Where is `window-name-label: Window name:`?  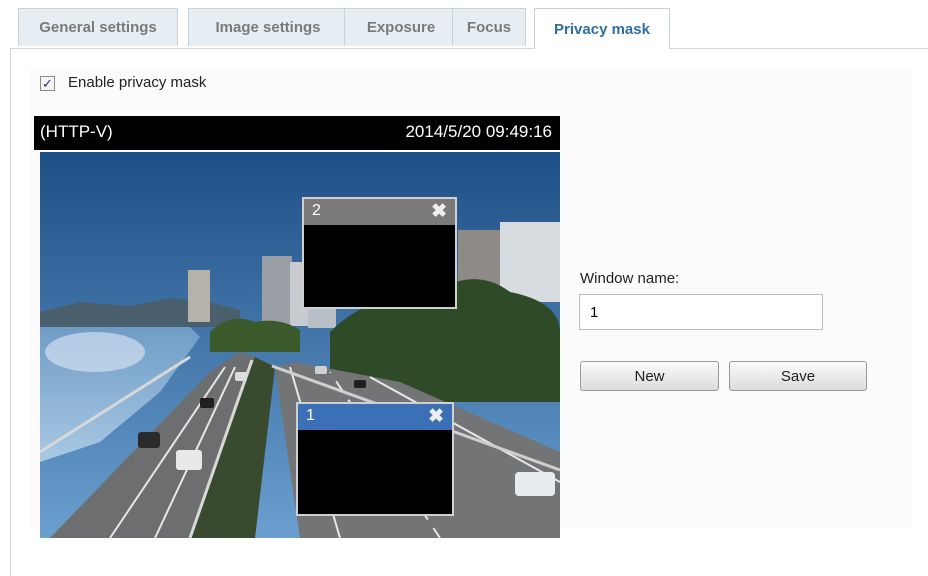 window-name-label: Window name: is located at coordinates (630, 278).